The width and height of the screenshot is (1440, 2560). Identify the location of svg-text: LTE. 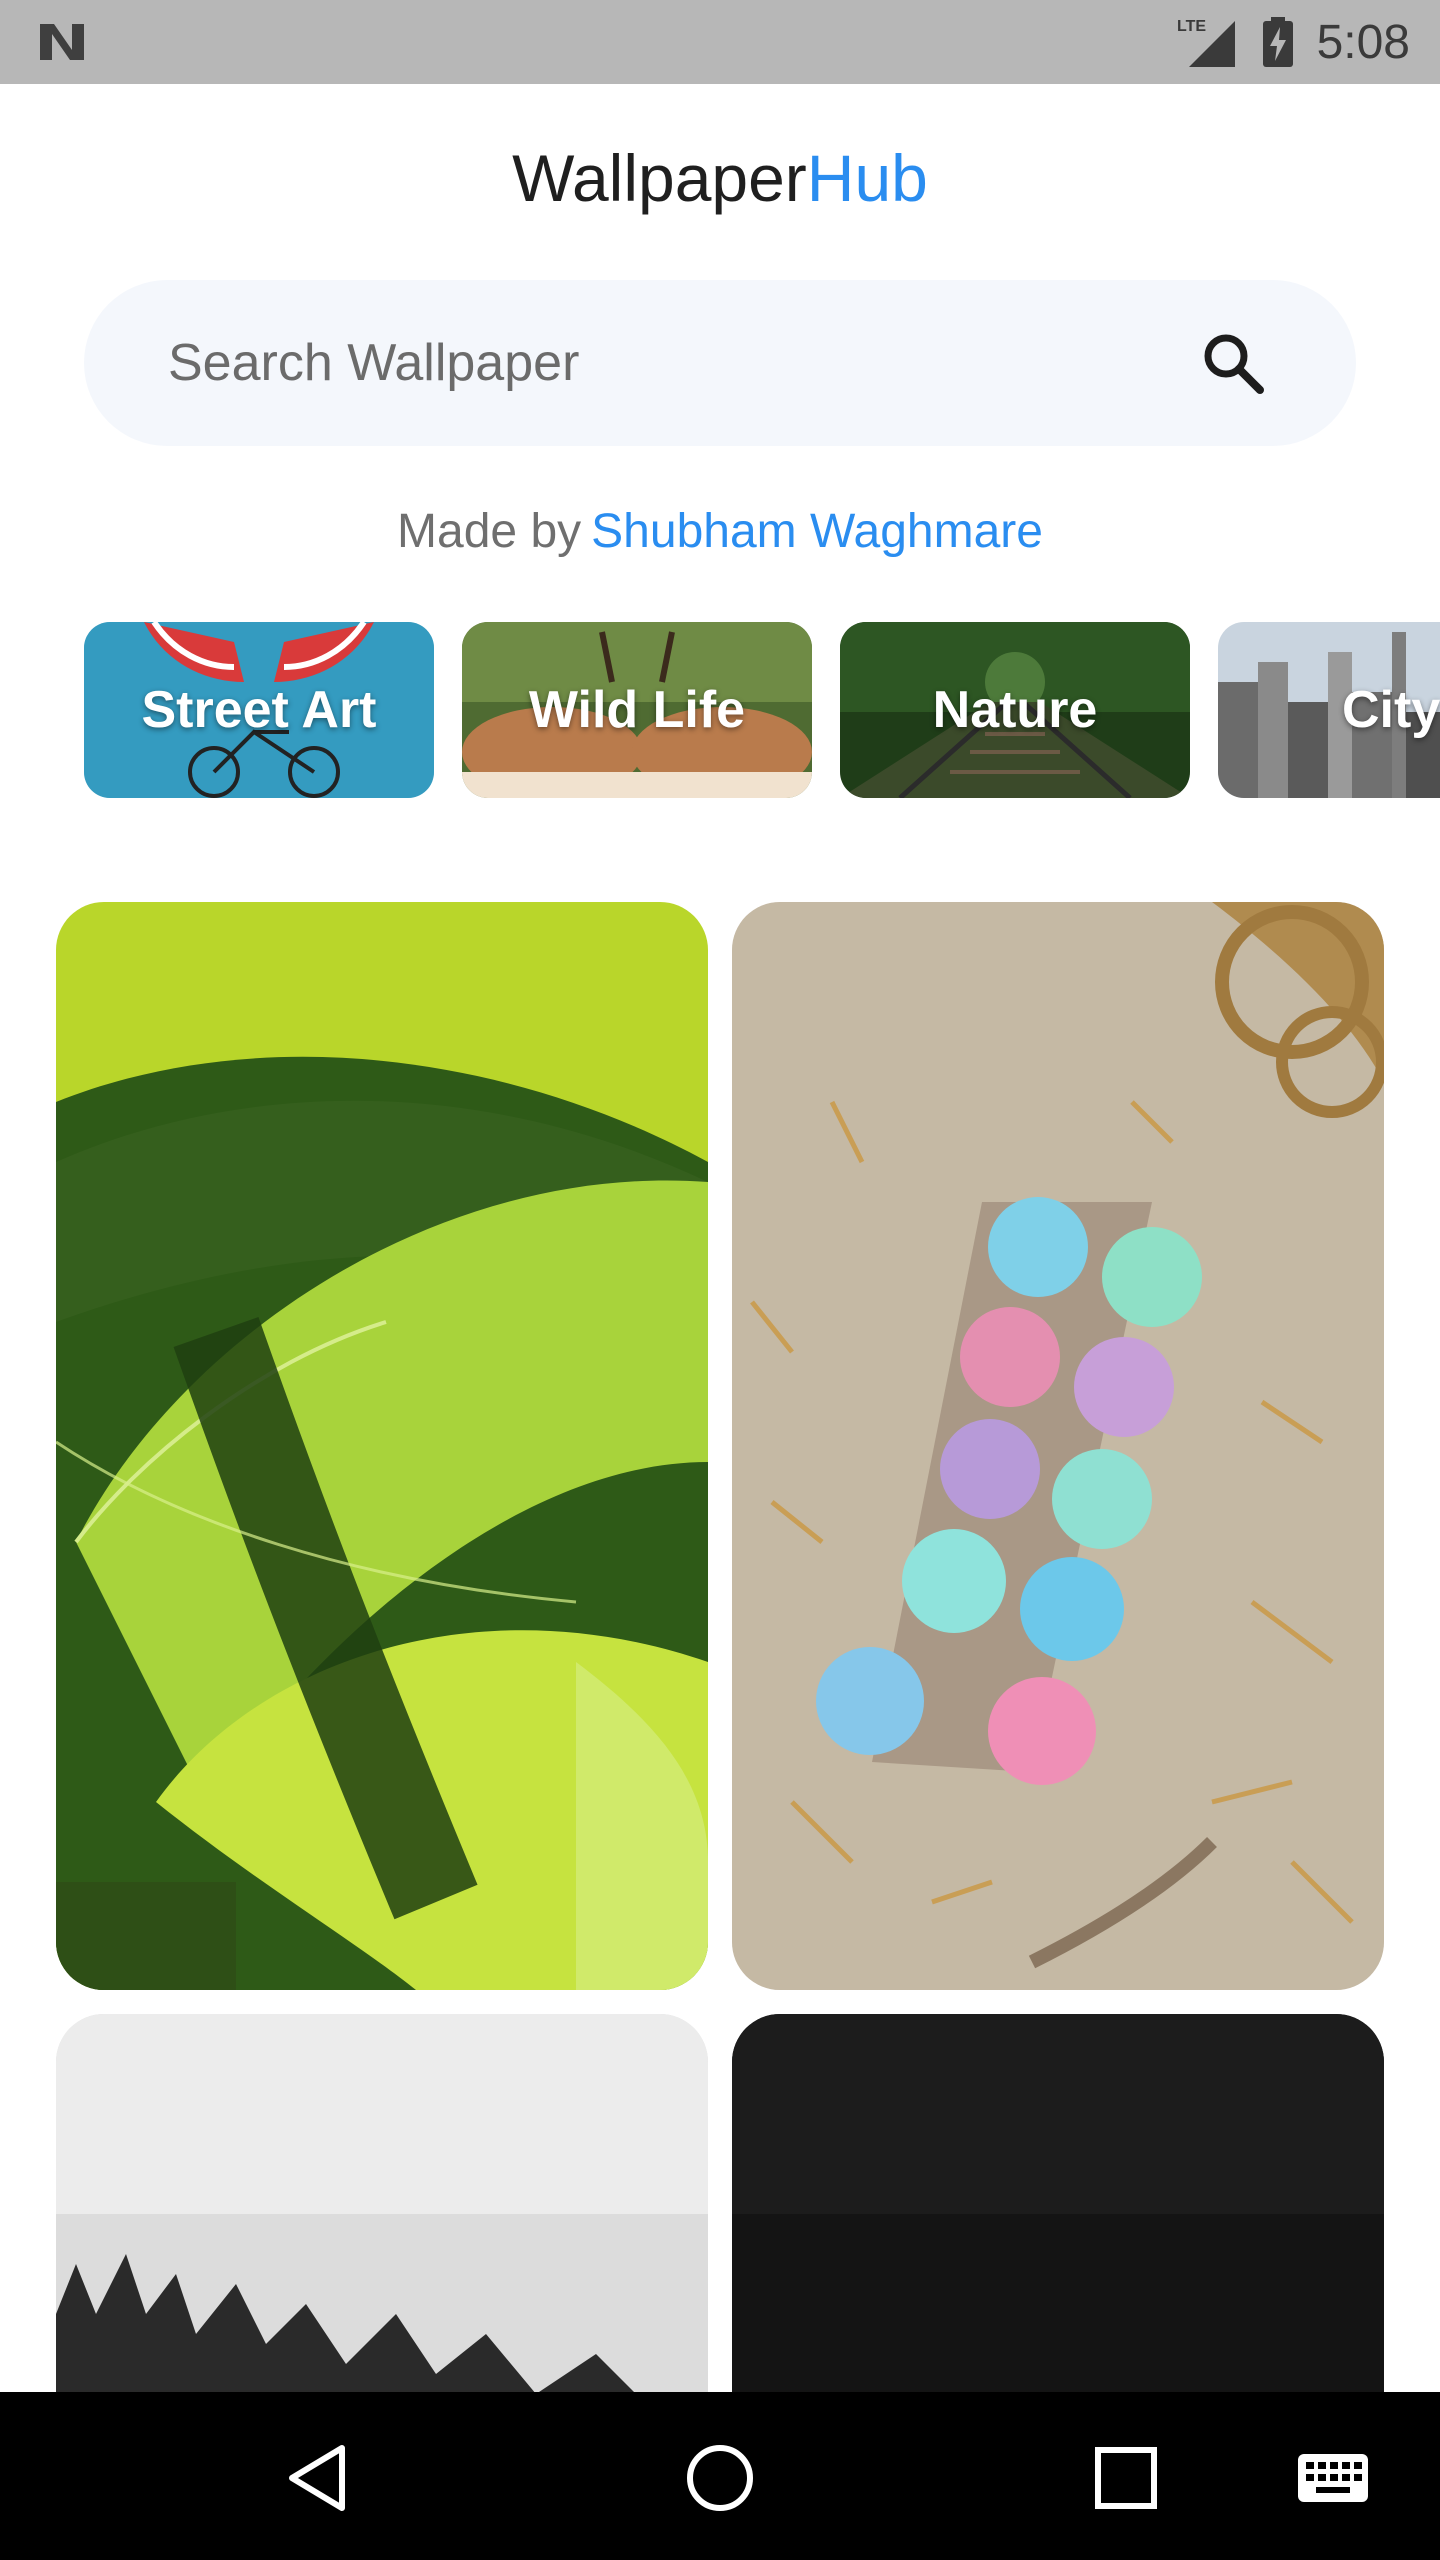
(1191, 26).